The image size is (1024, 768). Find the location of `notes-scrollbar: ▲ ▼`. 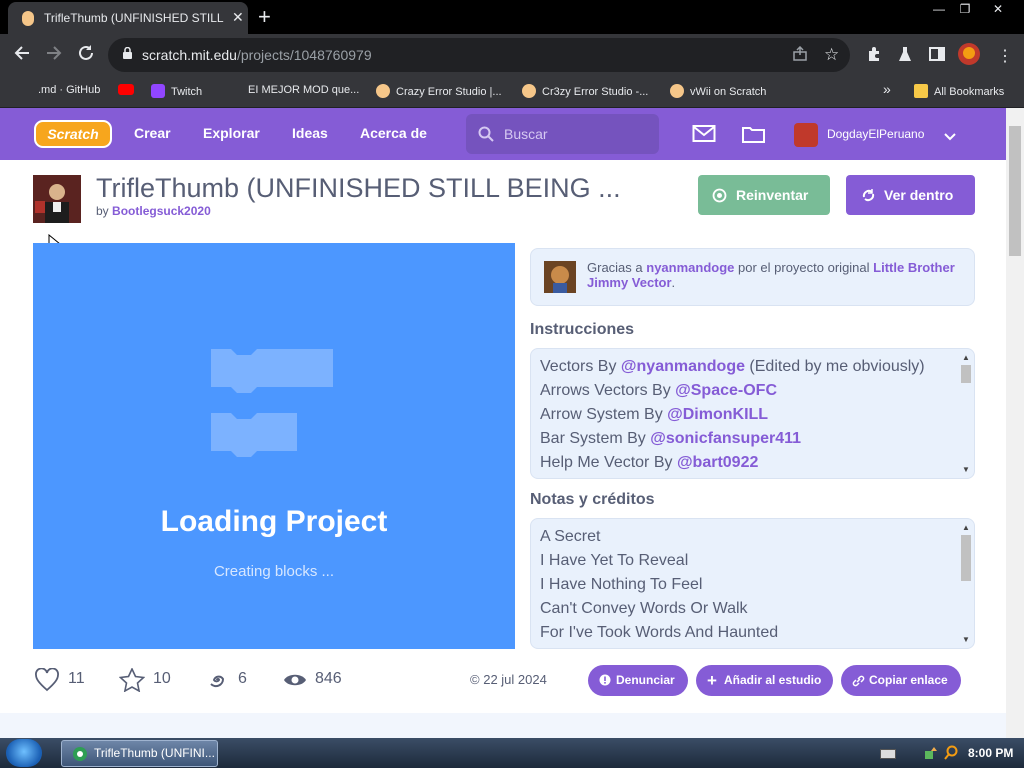

notes-scrollbar: ▲ ▼ is located at coordinates (966, 583).